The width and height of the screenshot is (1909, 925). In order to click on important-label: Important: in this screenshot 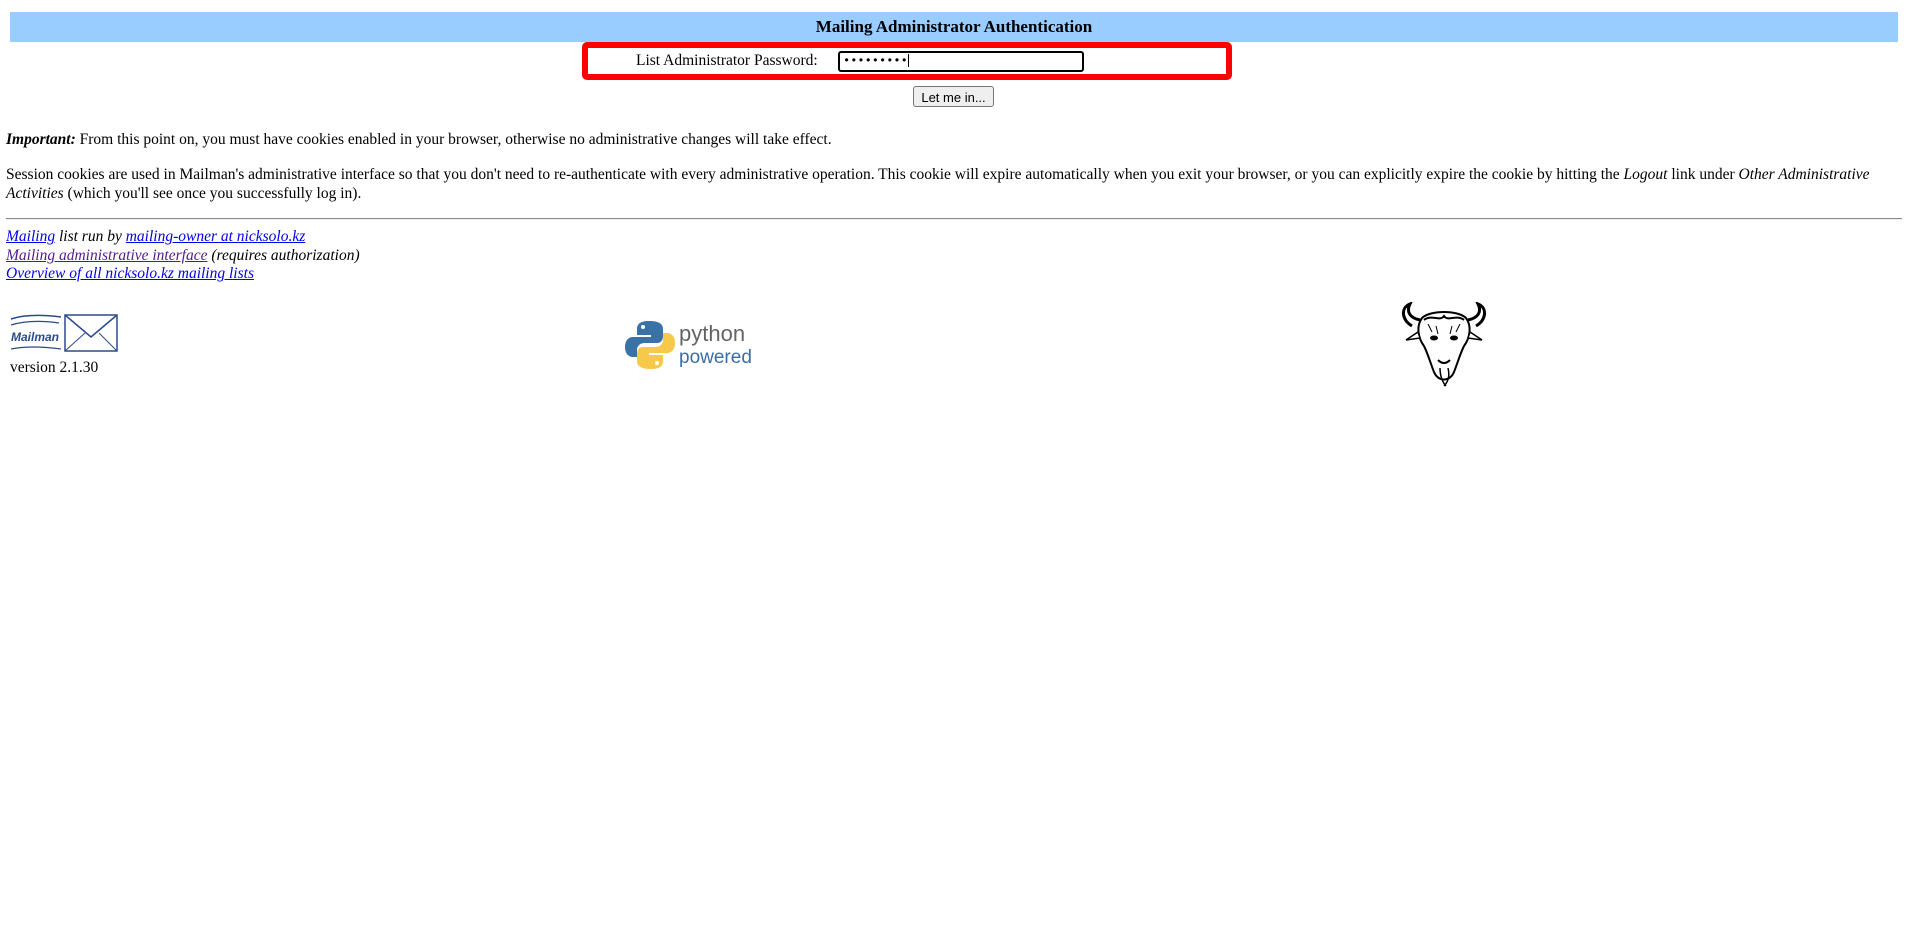, I will do `click(41, 139)`.